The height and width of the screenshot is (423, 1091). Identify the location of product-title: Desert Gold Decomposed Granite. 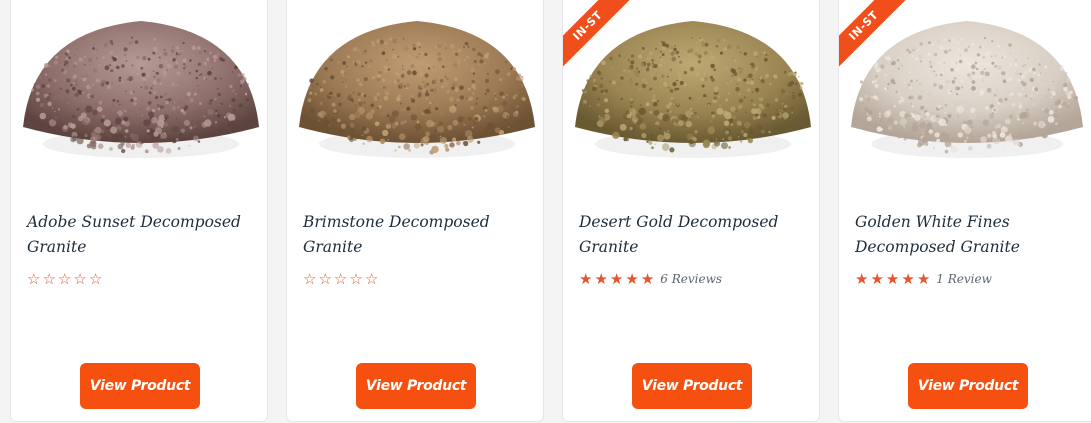
(691, 235).